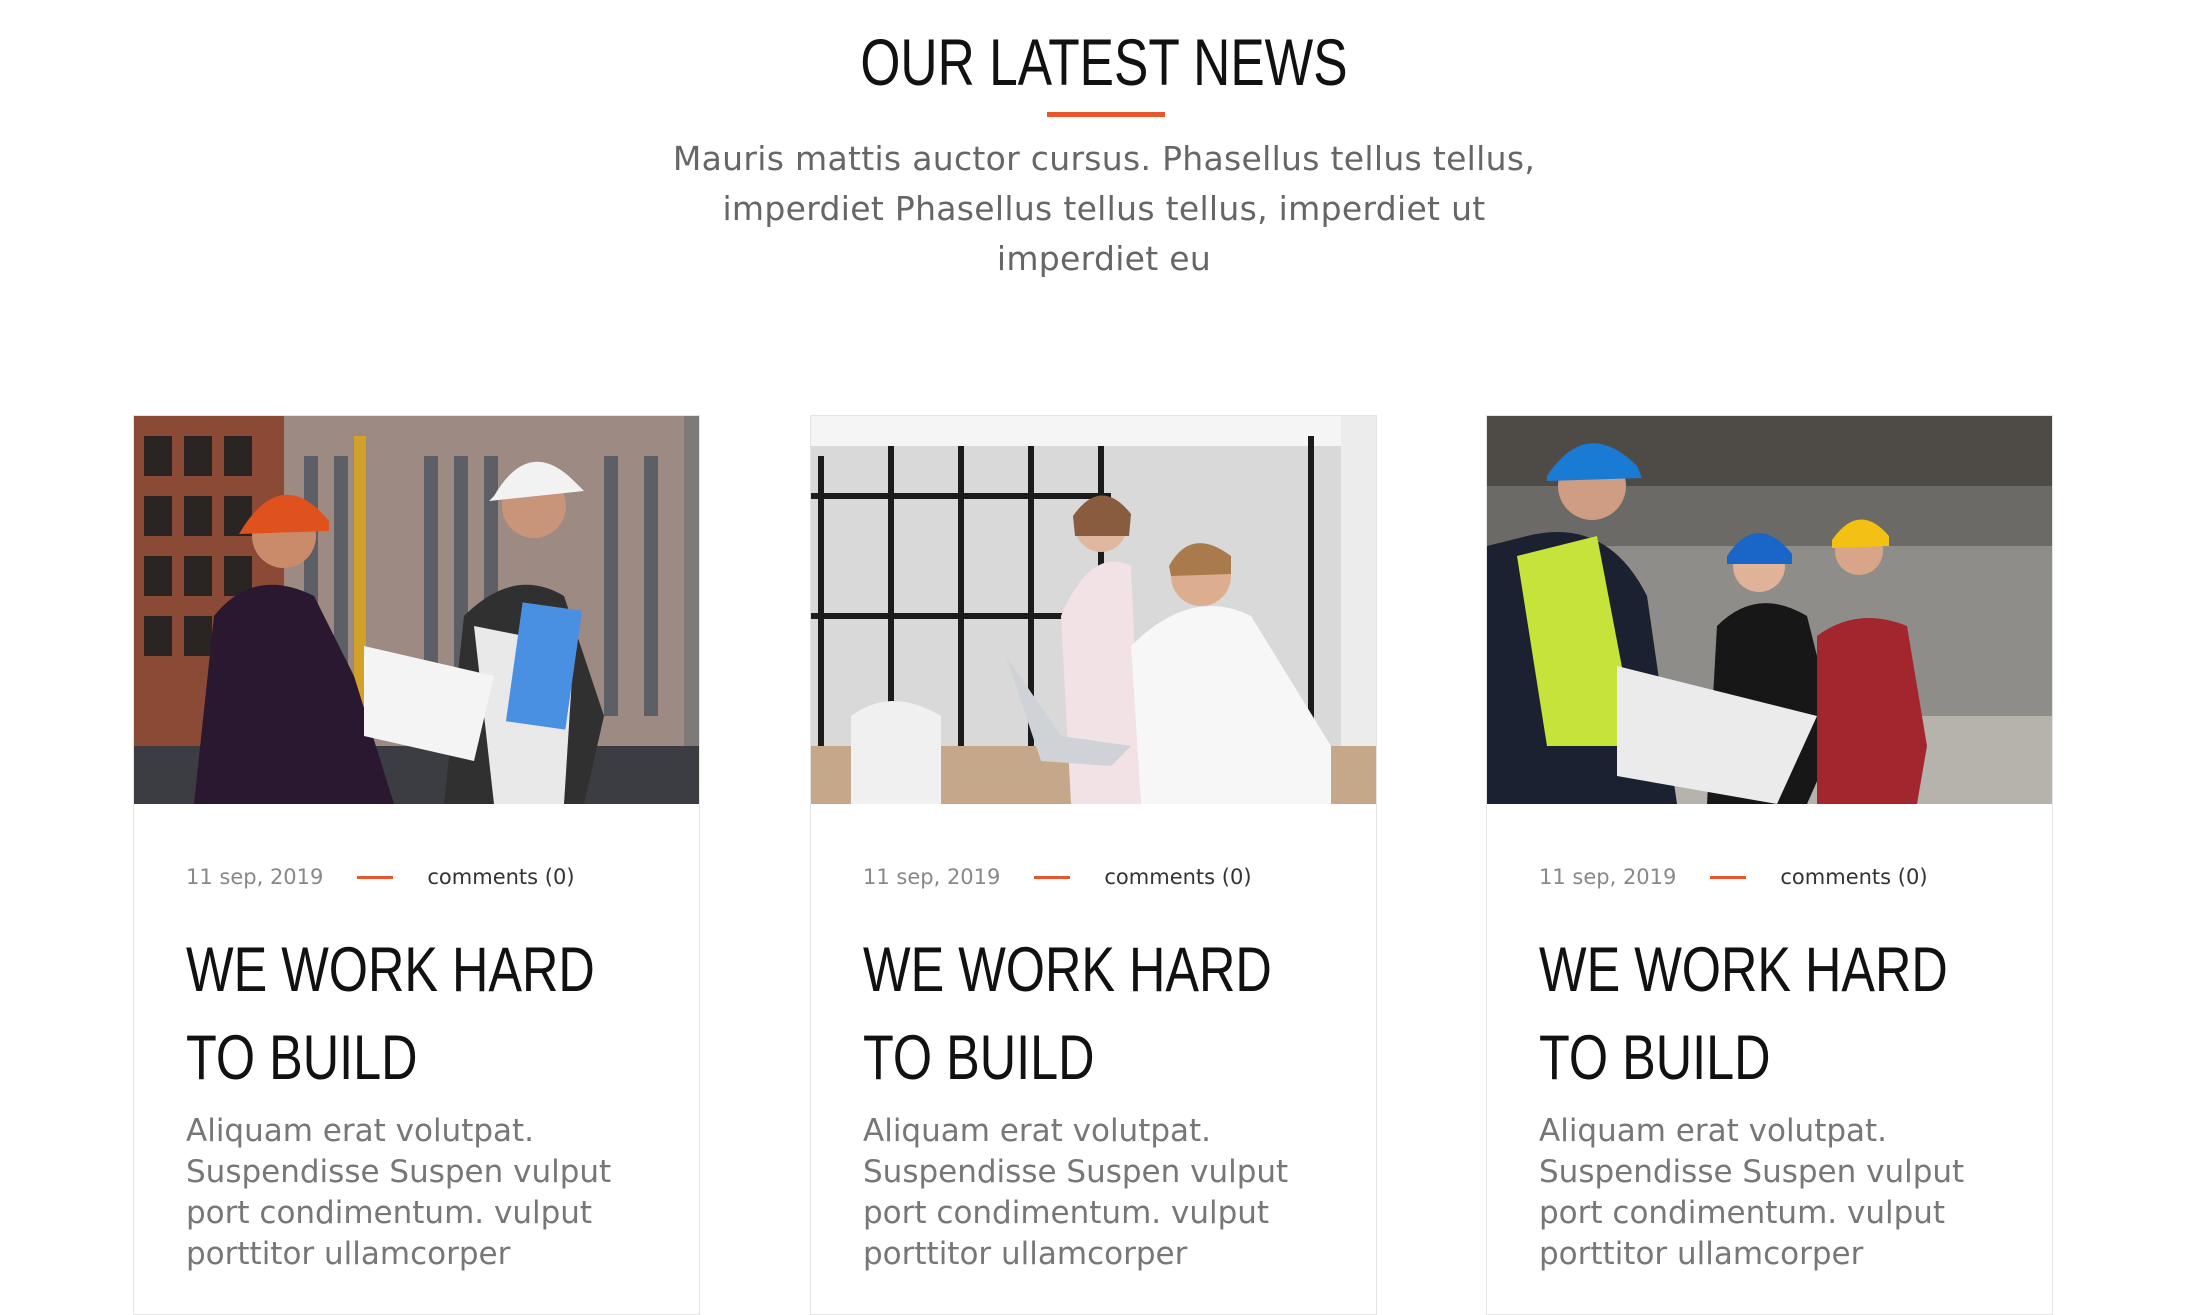 The image size is (2208, 1315). What do you see at coordinates (1769, 610) in the screenshot?
I see `card-image-warehouse` at bounding box center [1769, 610].